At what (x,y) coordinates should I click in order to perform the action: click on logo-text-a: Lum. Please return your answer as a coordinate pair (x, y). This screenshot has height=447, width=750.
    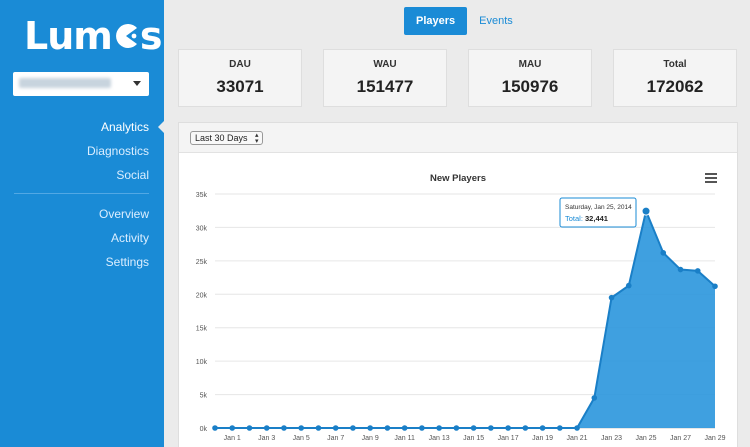
    Looking at the image, I should click on (68, 36).